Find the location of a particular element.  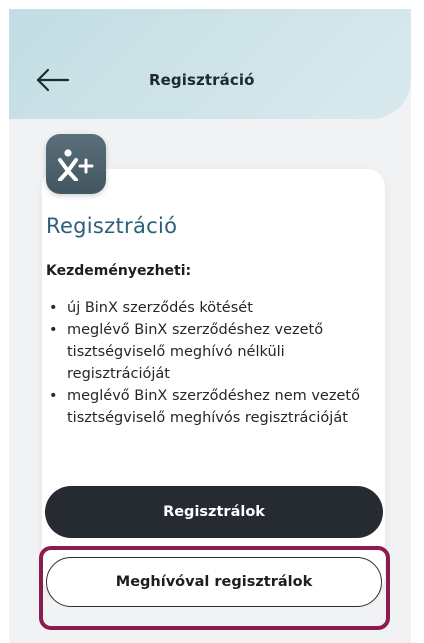

person-plus-icon is located at coordinates (76, 165).